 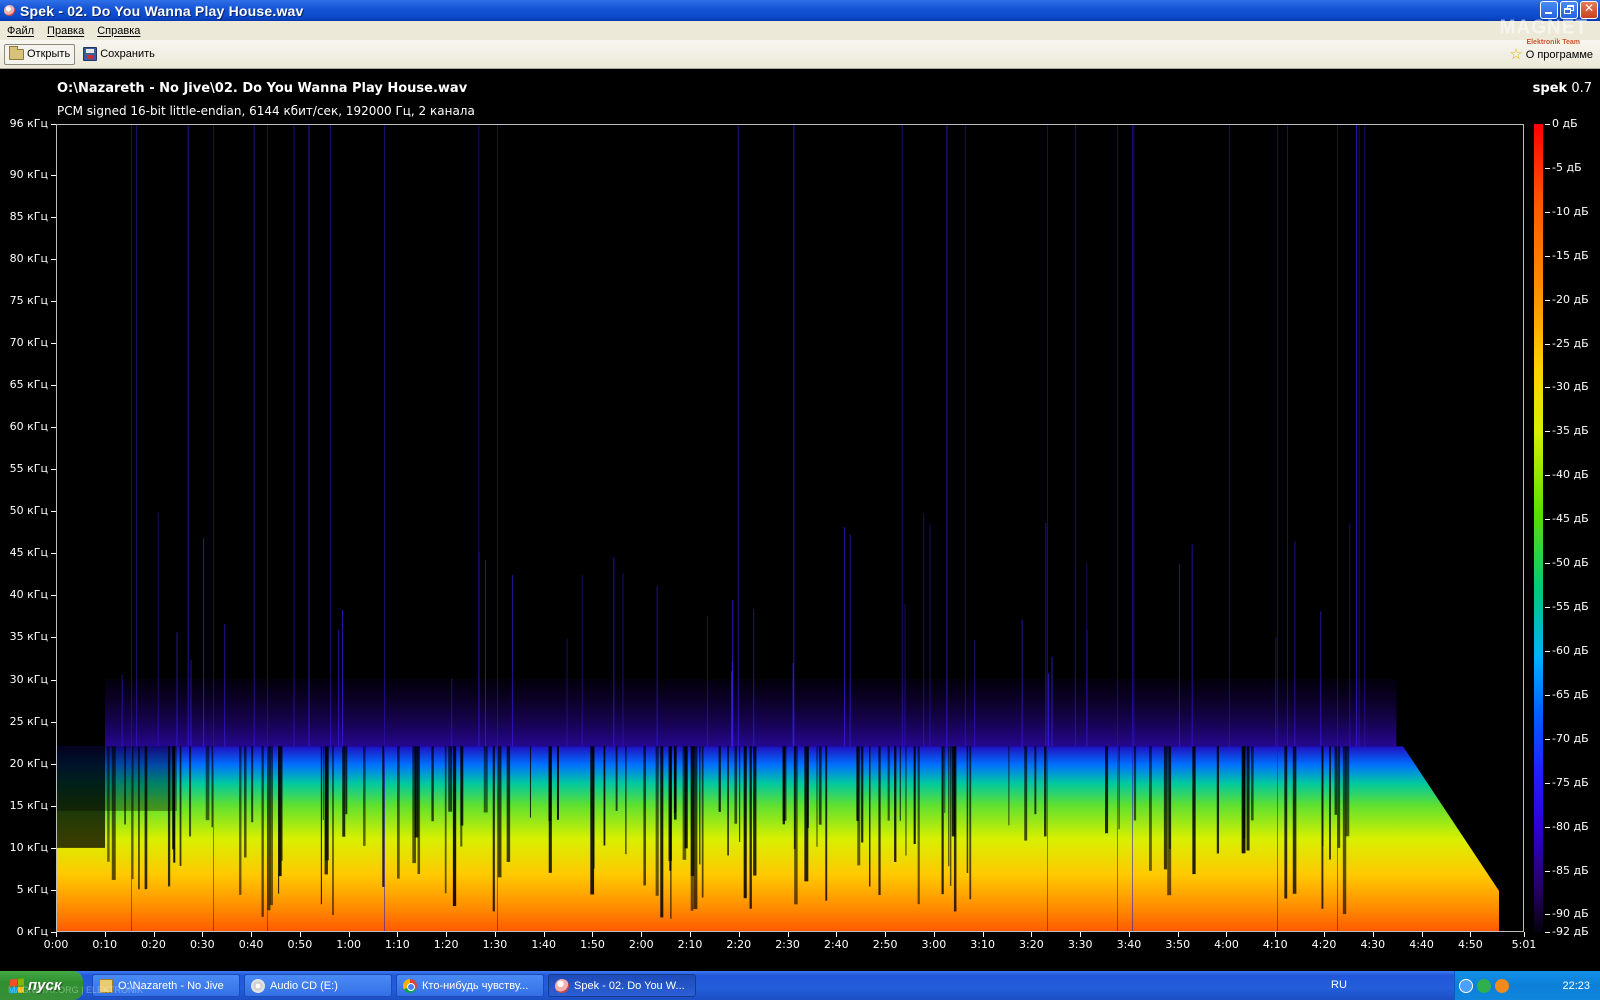 I want to click on time-tick-label: 1:50, so click(x=592, y=944).